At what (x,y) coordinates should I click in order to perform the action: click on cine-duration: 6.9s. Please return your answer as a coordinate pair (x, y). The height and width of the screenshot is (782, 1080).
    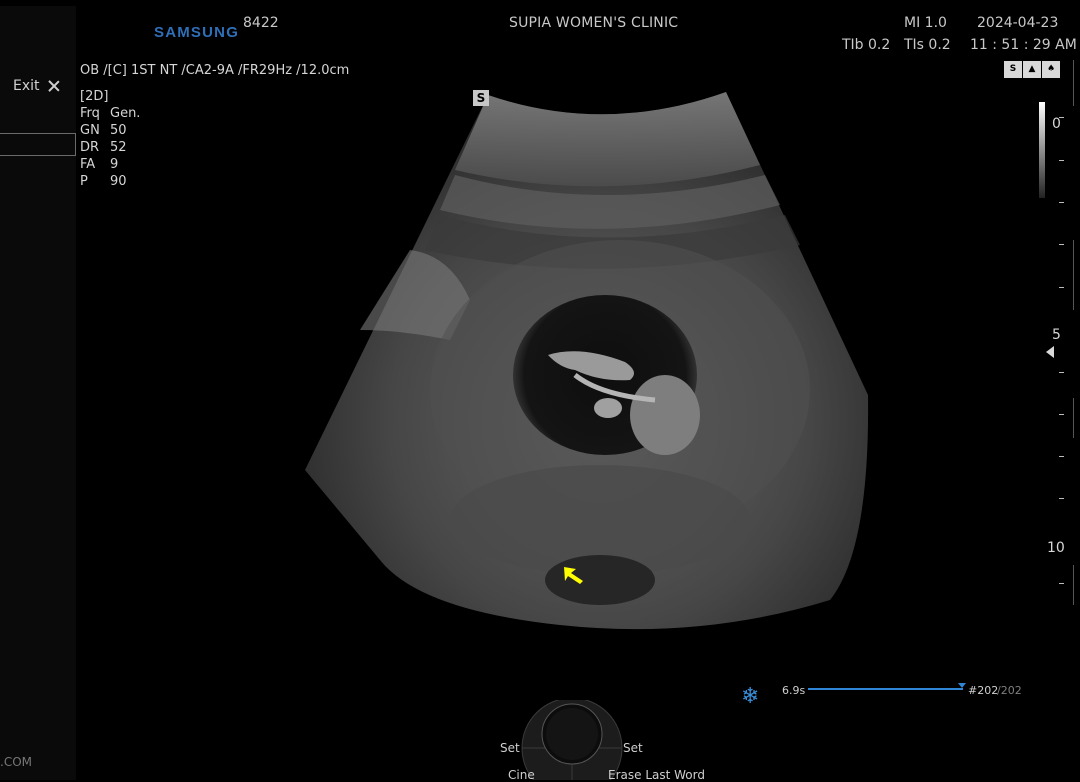
    Looking at the image, I should click on (794, 690).